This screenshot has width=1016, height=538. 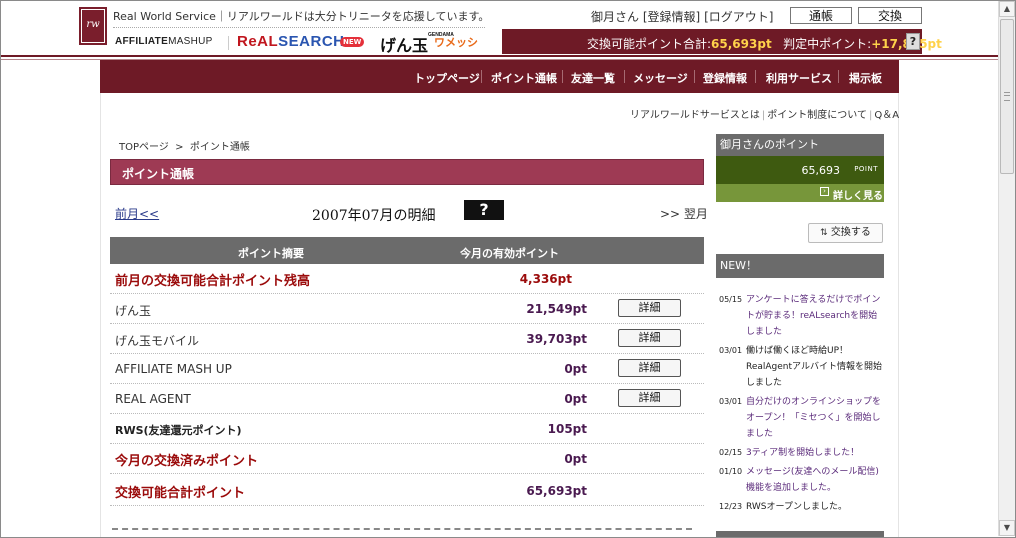 What do you see at coordinates (800, 534) in the screenshot?
I see `news-footer-bar` at bounding box center [800, 534].